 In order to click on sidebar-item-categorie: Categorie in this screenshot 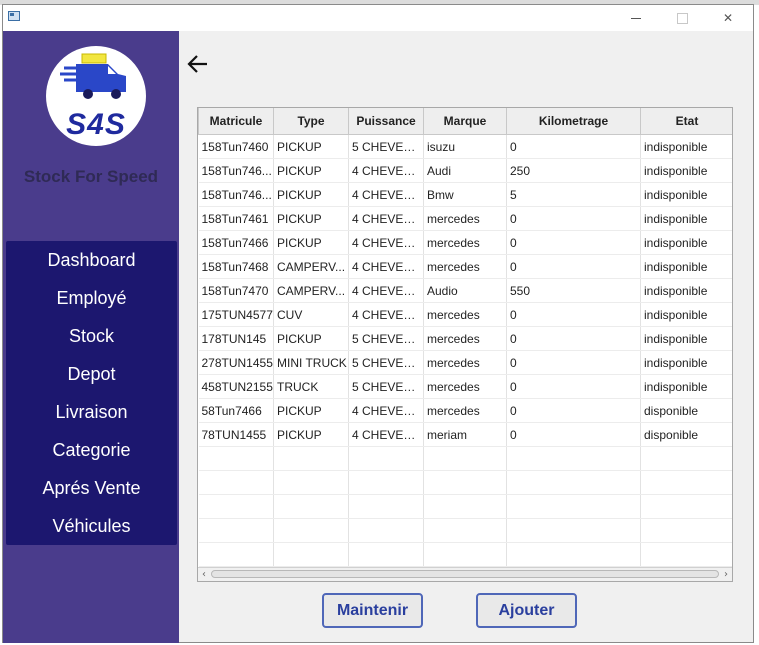, I will do `click(91, 450)`.